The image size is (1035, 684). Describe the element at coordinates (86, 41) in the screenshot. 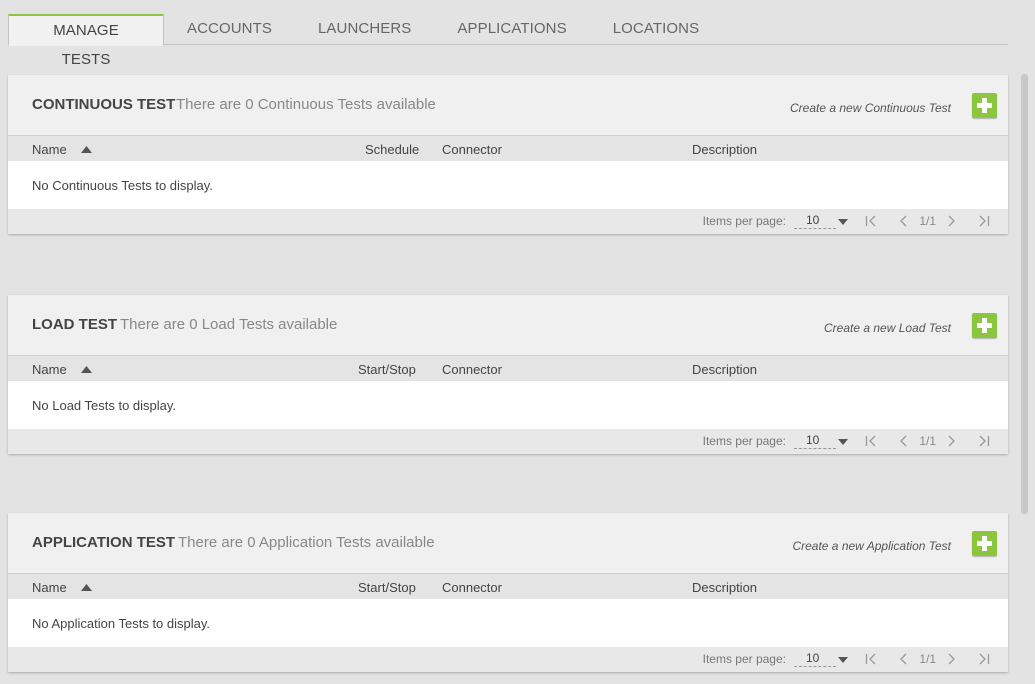

I see `tab-manage-tests: MANAGE TESTS` at that location.